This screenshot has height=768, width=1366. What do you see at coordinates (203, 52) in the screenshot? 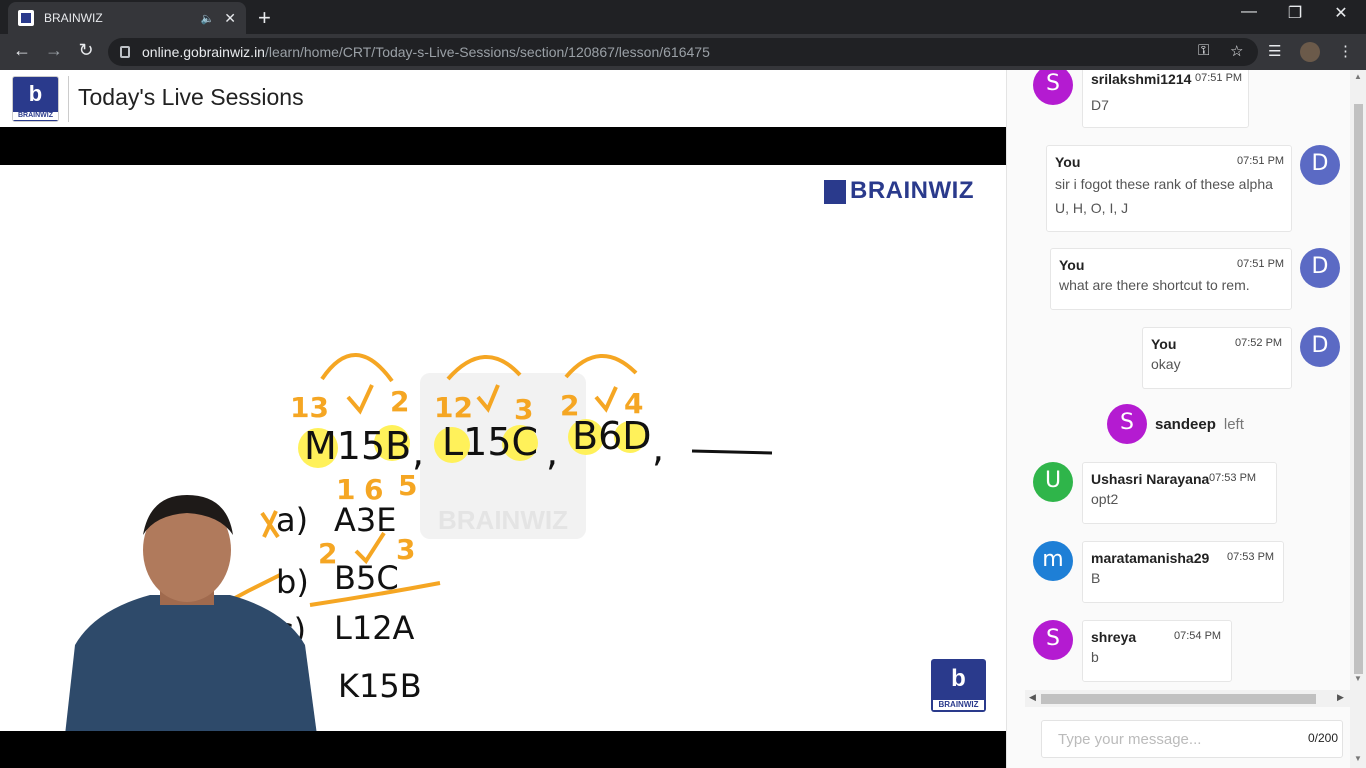
I see `url-host: online.gobrainwiz.in` at bounding box center [203, 52].